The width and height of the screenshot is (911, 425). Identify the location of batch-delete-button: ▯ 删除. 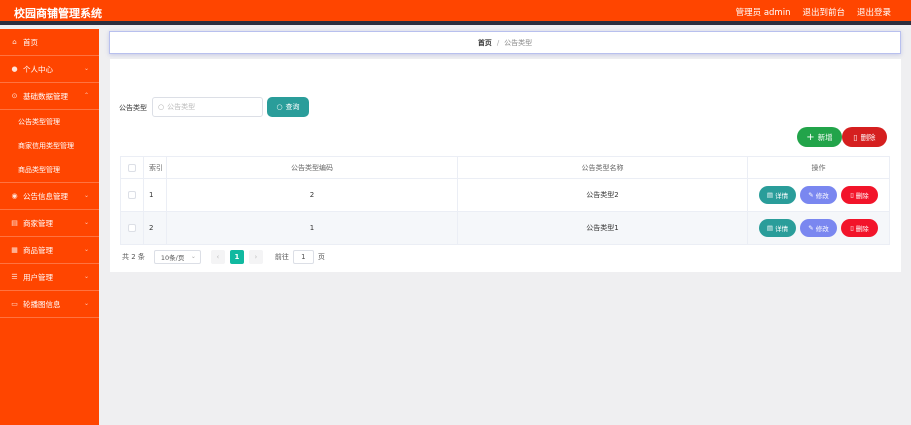
(864, 137).